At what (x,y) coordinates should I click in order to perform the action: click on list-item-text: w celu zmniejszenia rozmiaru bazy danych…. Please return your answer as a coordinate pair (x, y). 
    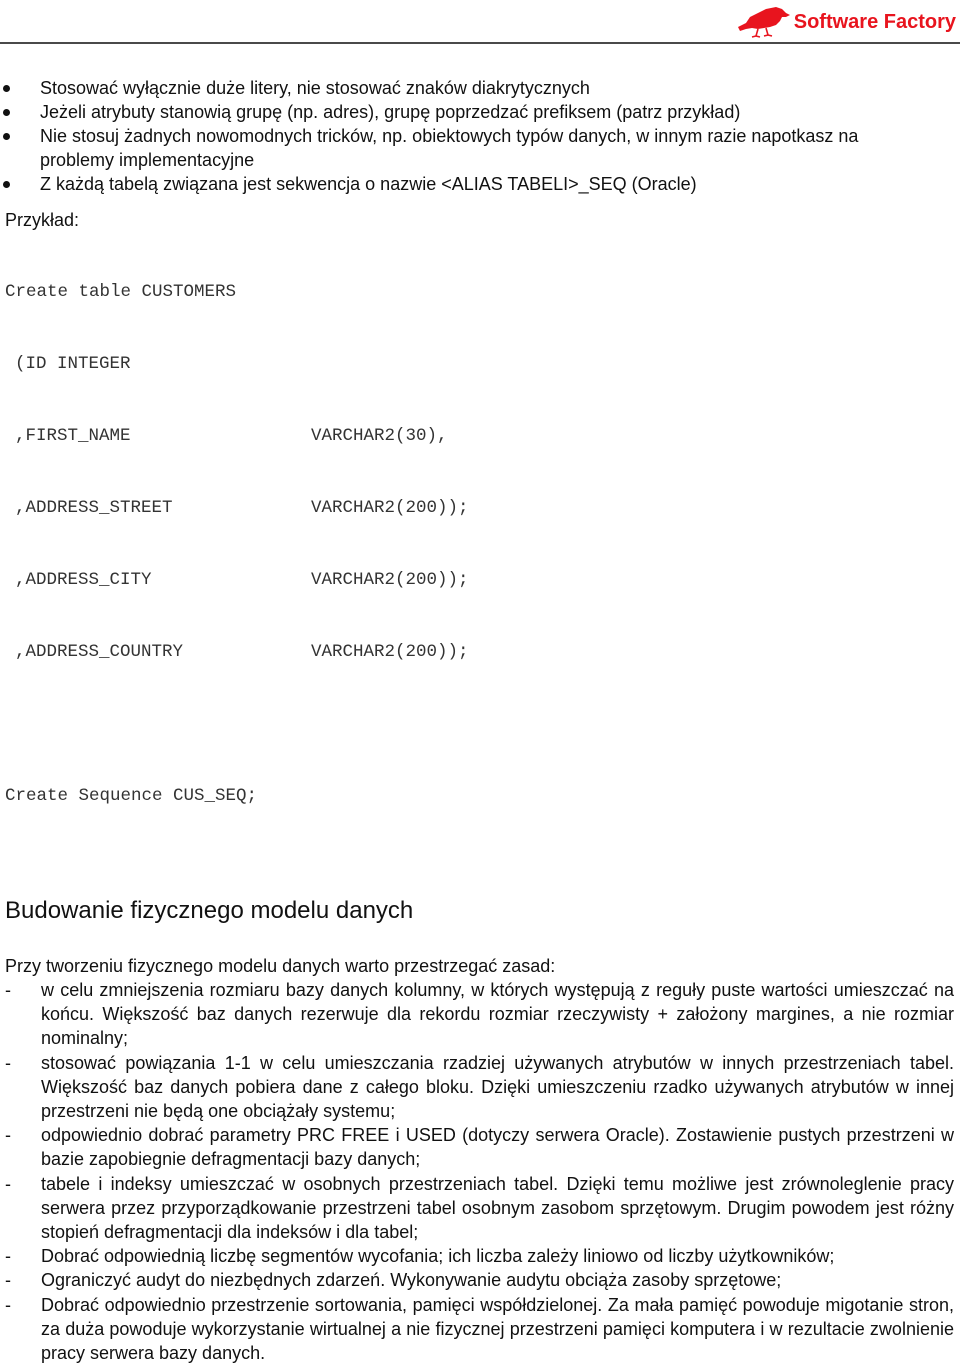
    Looking at the image, I should click on (497, 1014).